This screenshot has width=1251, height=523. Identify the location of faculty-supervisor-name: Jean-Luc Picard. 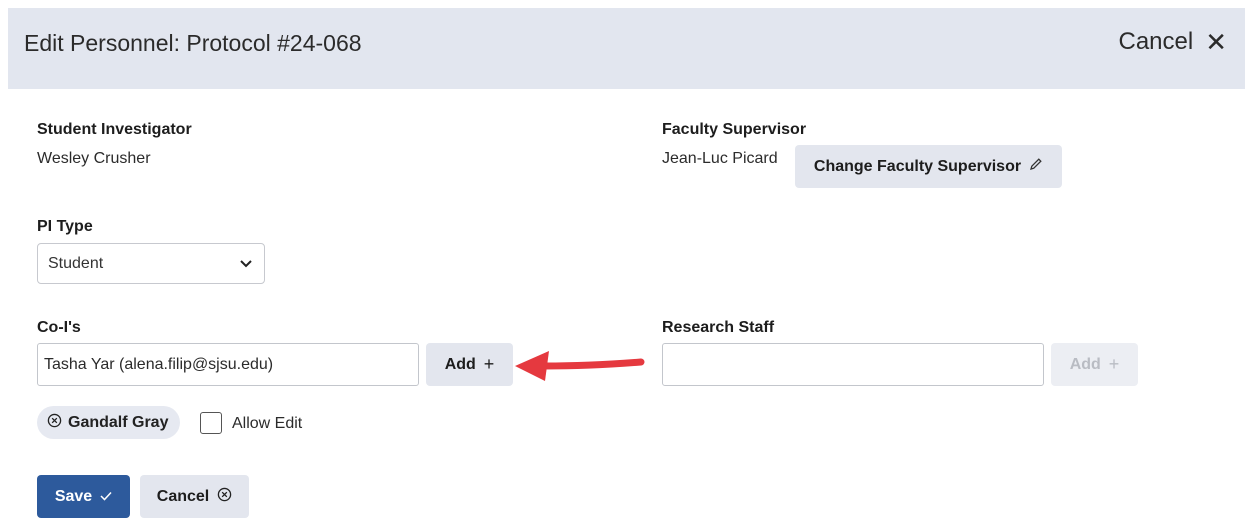
(720, 158).